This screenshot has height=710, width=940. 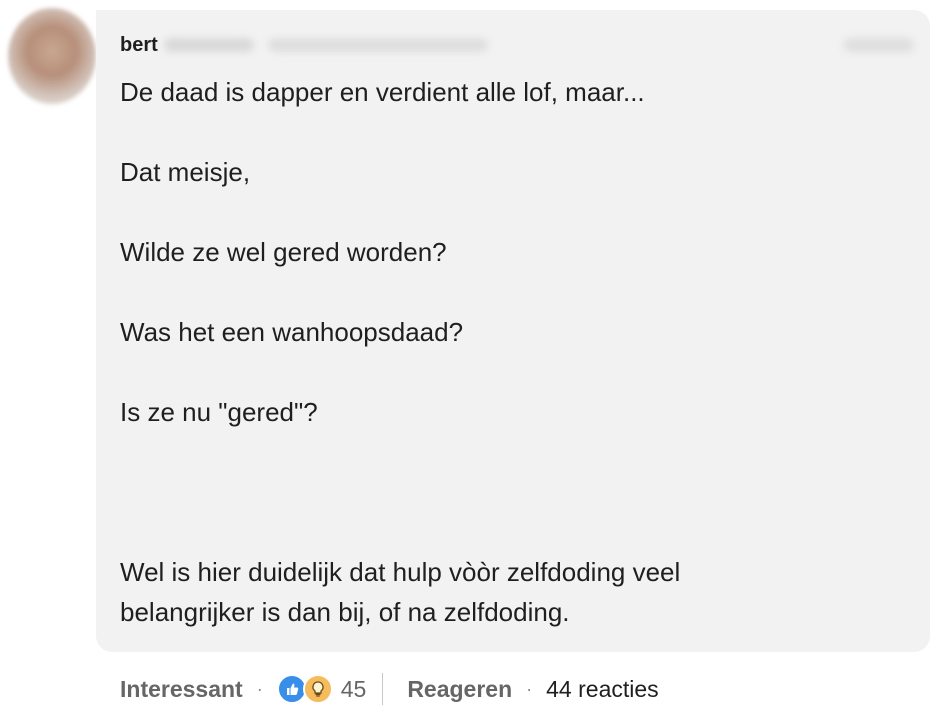 I want to click on reply-button: Reageren, so click(x=459, y=689).